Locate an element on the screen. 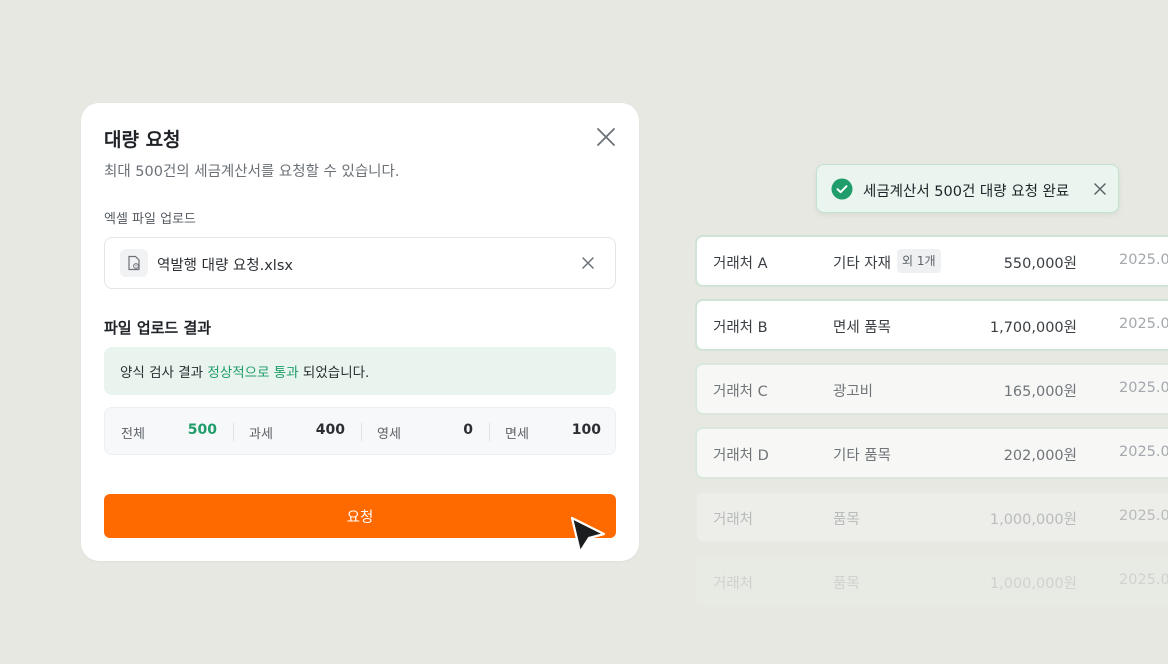 The height and width of the screenshot is (664, 1168). vendor-cell: 거래처 A is located at coordinates (740, 264).